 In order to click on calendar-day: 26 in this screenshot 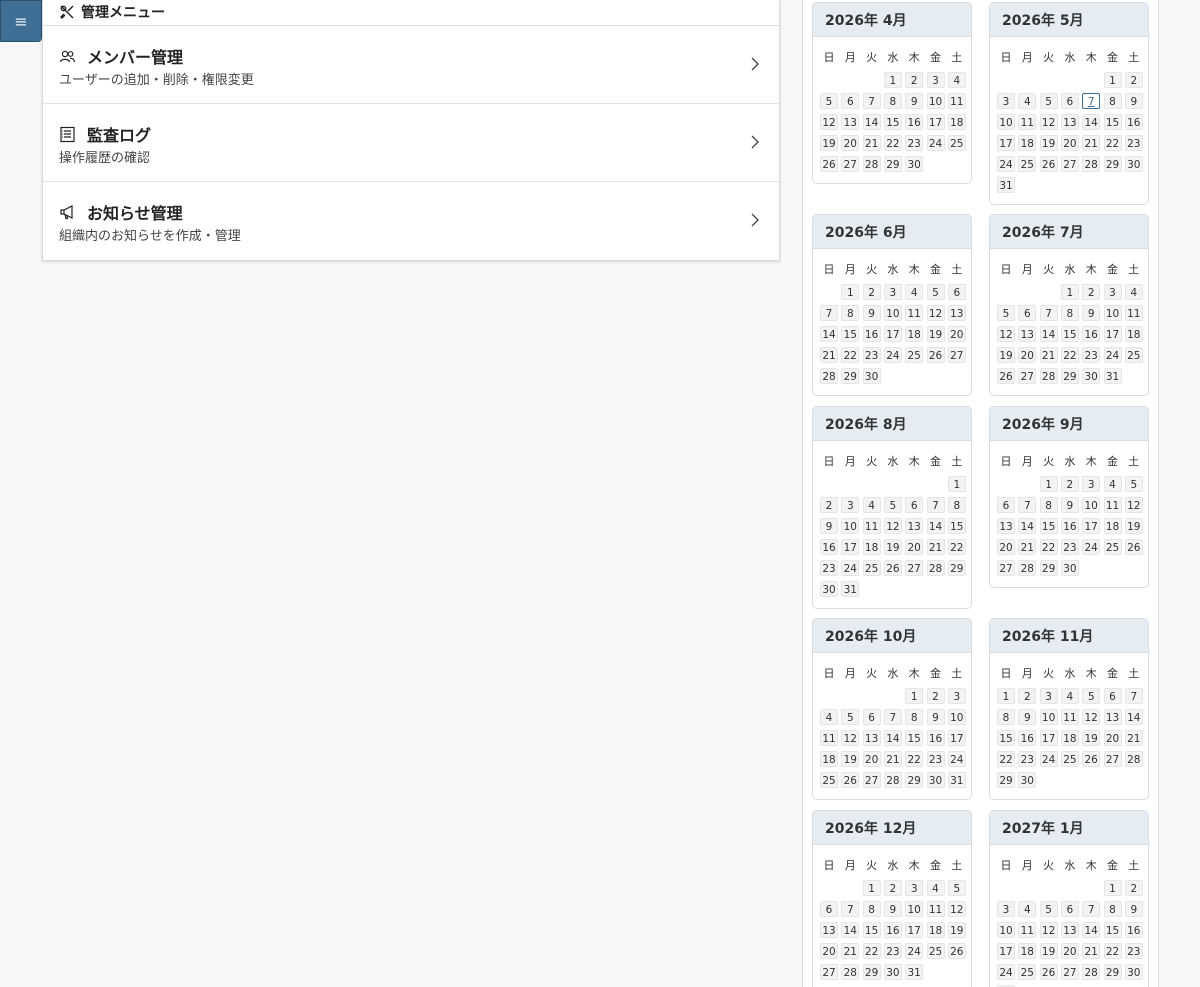, I will do `click(850, 780)`.